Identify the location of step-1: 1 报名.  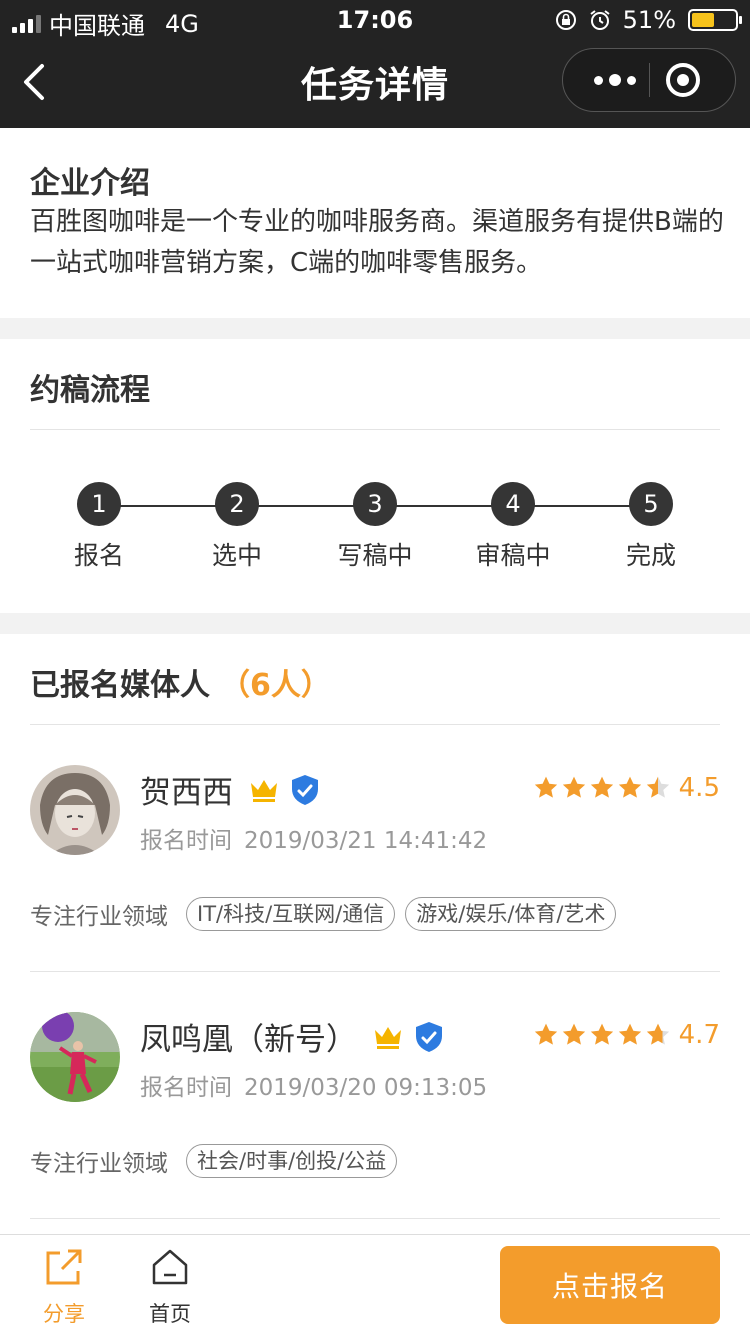
(99, 527).